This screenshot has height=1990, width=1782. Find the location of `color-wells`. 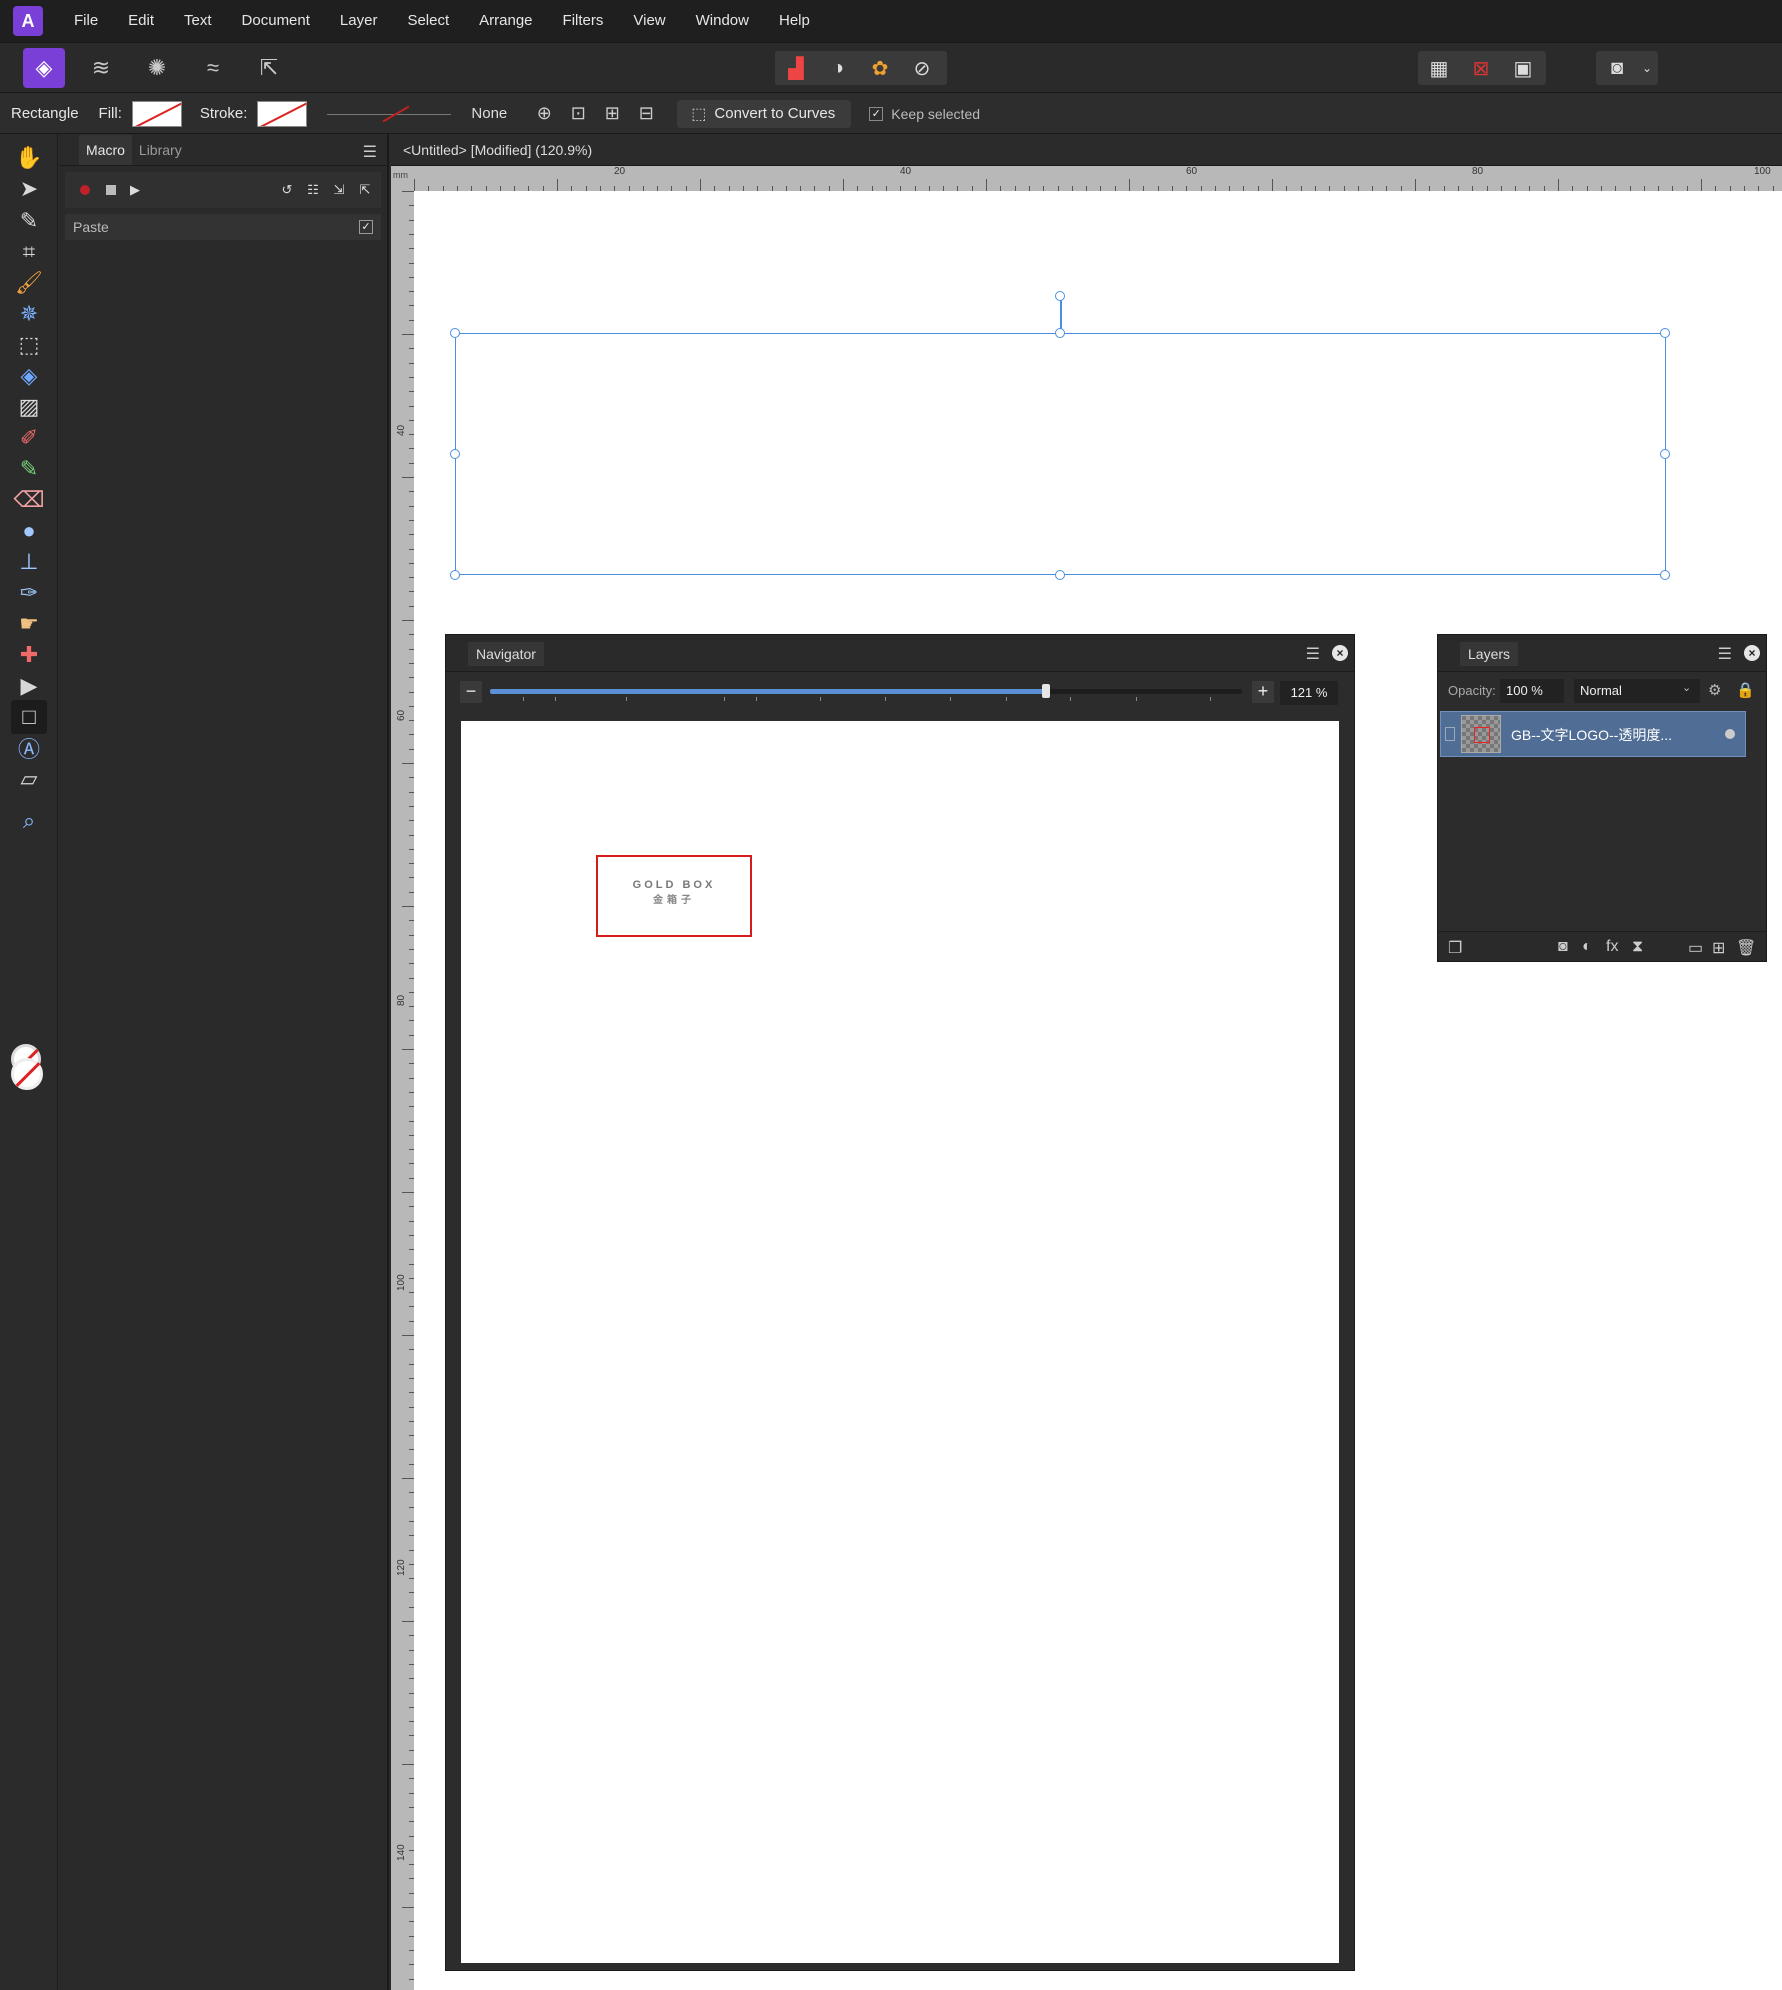

color-wells is located at coordinates (28, 1069).